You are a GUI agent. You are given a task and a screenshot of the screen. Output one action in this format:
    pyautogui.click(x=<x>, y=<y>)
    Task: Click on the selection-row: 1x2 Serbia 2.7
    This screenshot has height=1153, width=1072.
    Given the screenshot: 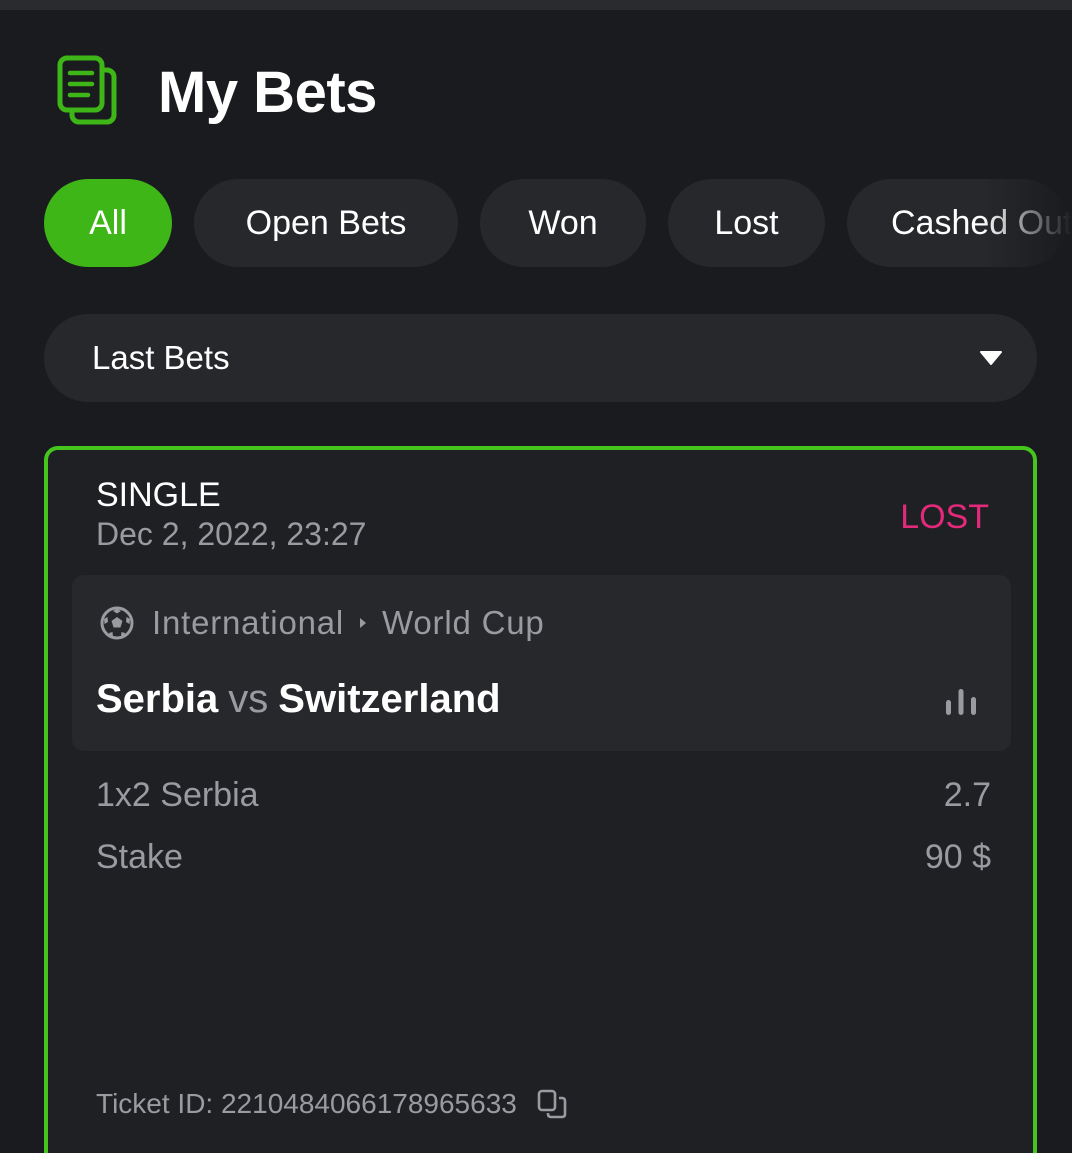 What is the action you would take?
    pyautogui.click(x=543, y=795)
    